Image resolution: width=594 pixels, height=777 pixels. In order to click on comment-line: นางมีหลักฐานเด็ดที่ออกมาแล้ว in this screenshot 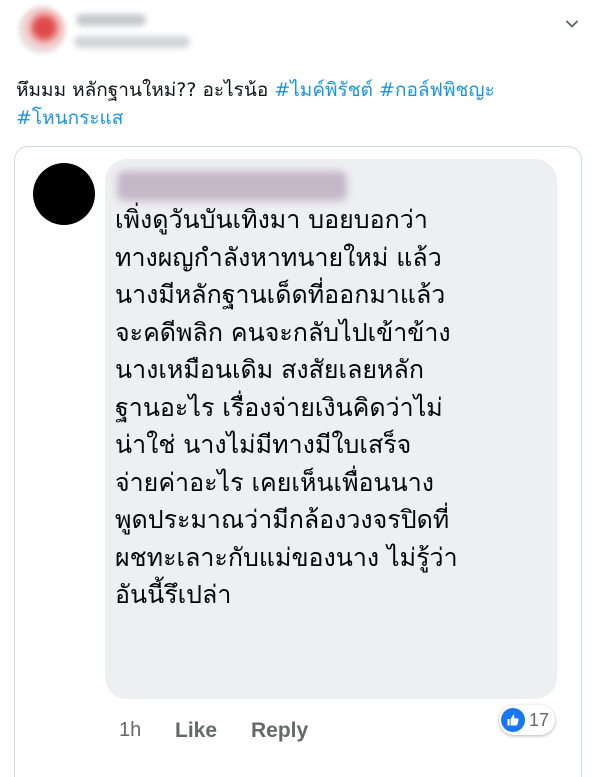, I will do `click(280, 294)`.